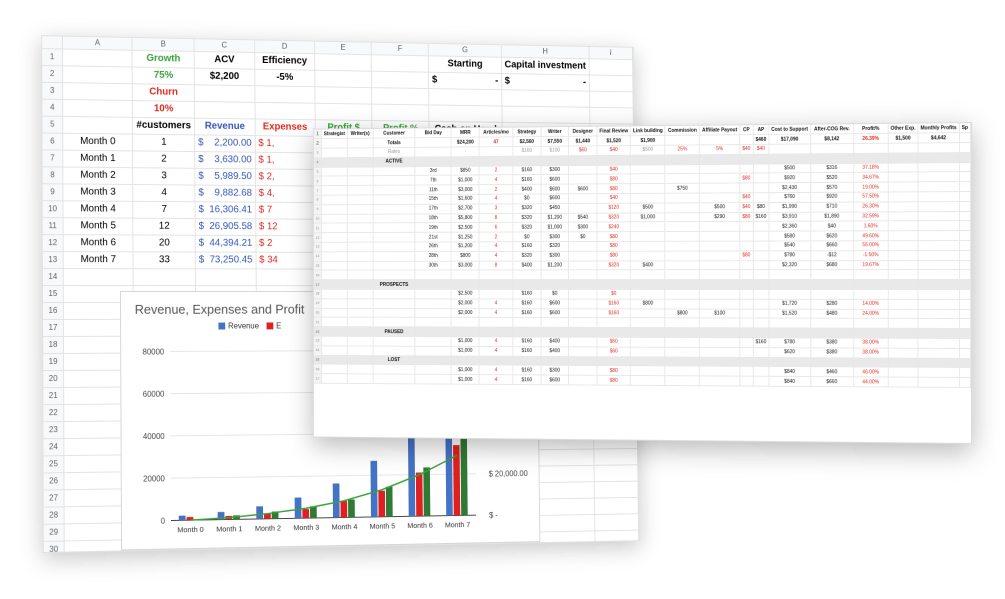  I want to click on expenses-cell: $ 1,, so click(285, 143).